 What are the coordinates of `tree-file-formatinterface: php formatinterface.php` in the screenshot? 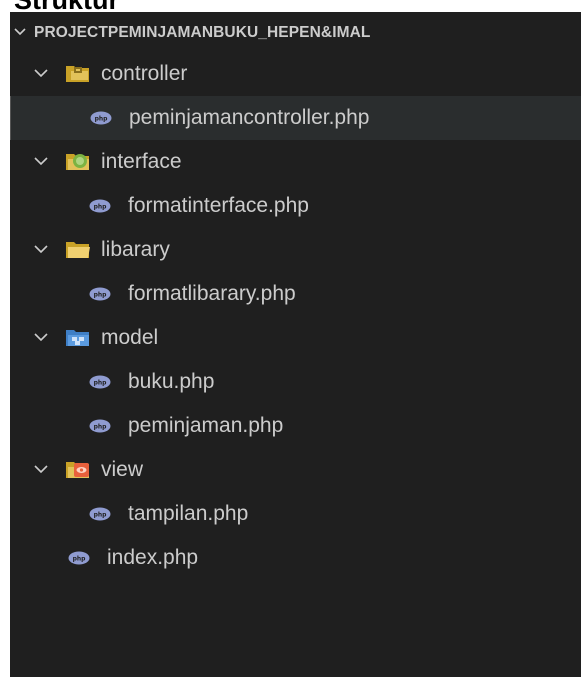 It's located at (295, 206).